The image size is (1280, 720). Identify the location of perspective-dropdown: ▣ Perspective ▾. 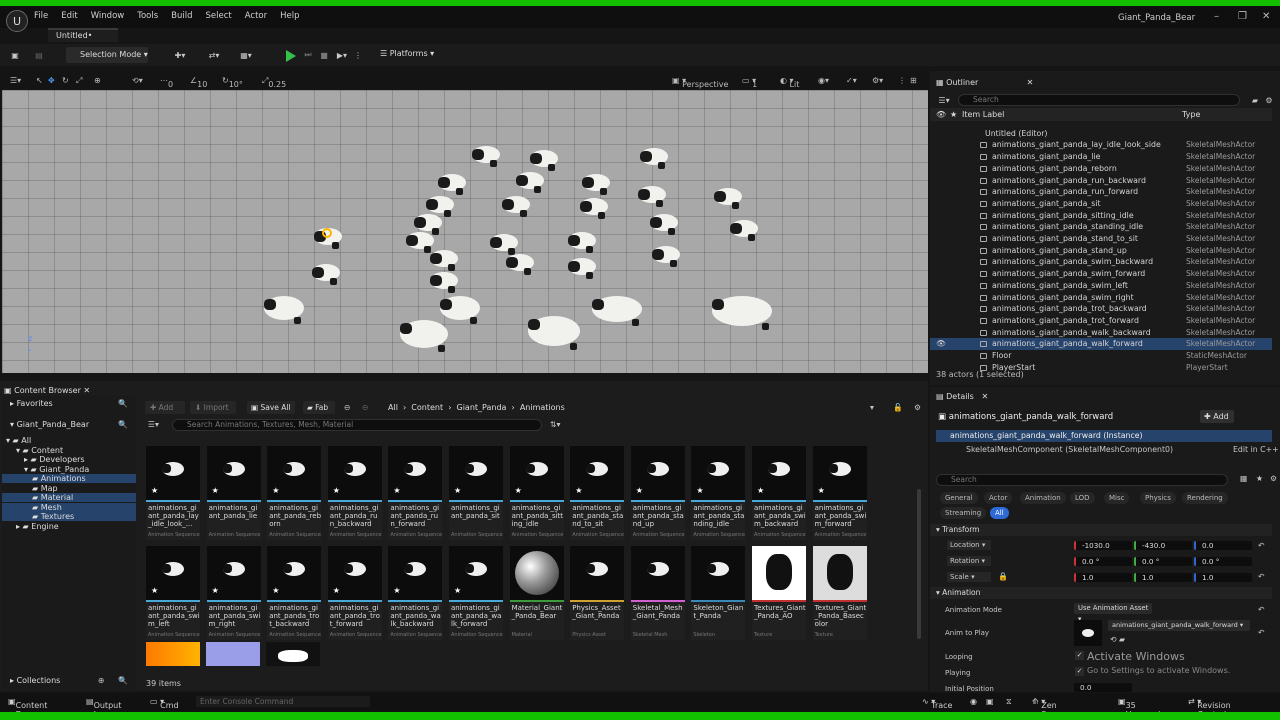
(700, 82).